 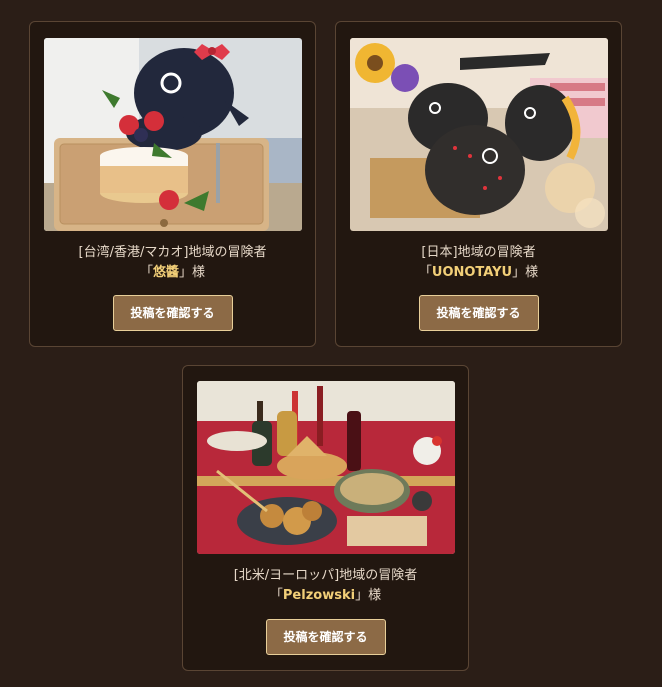 I want to click on submission-caption: [日本]地域の冒険者 「UONOTAYU」様, so click(x=478, y=263).